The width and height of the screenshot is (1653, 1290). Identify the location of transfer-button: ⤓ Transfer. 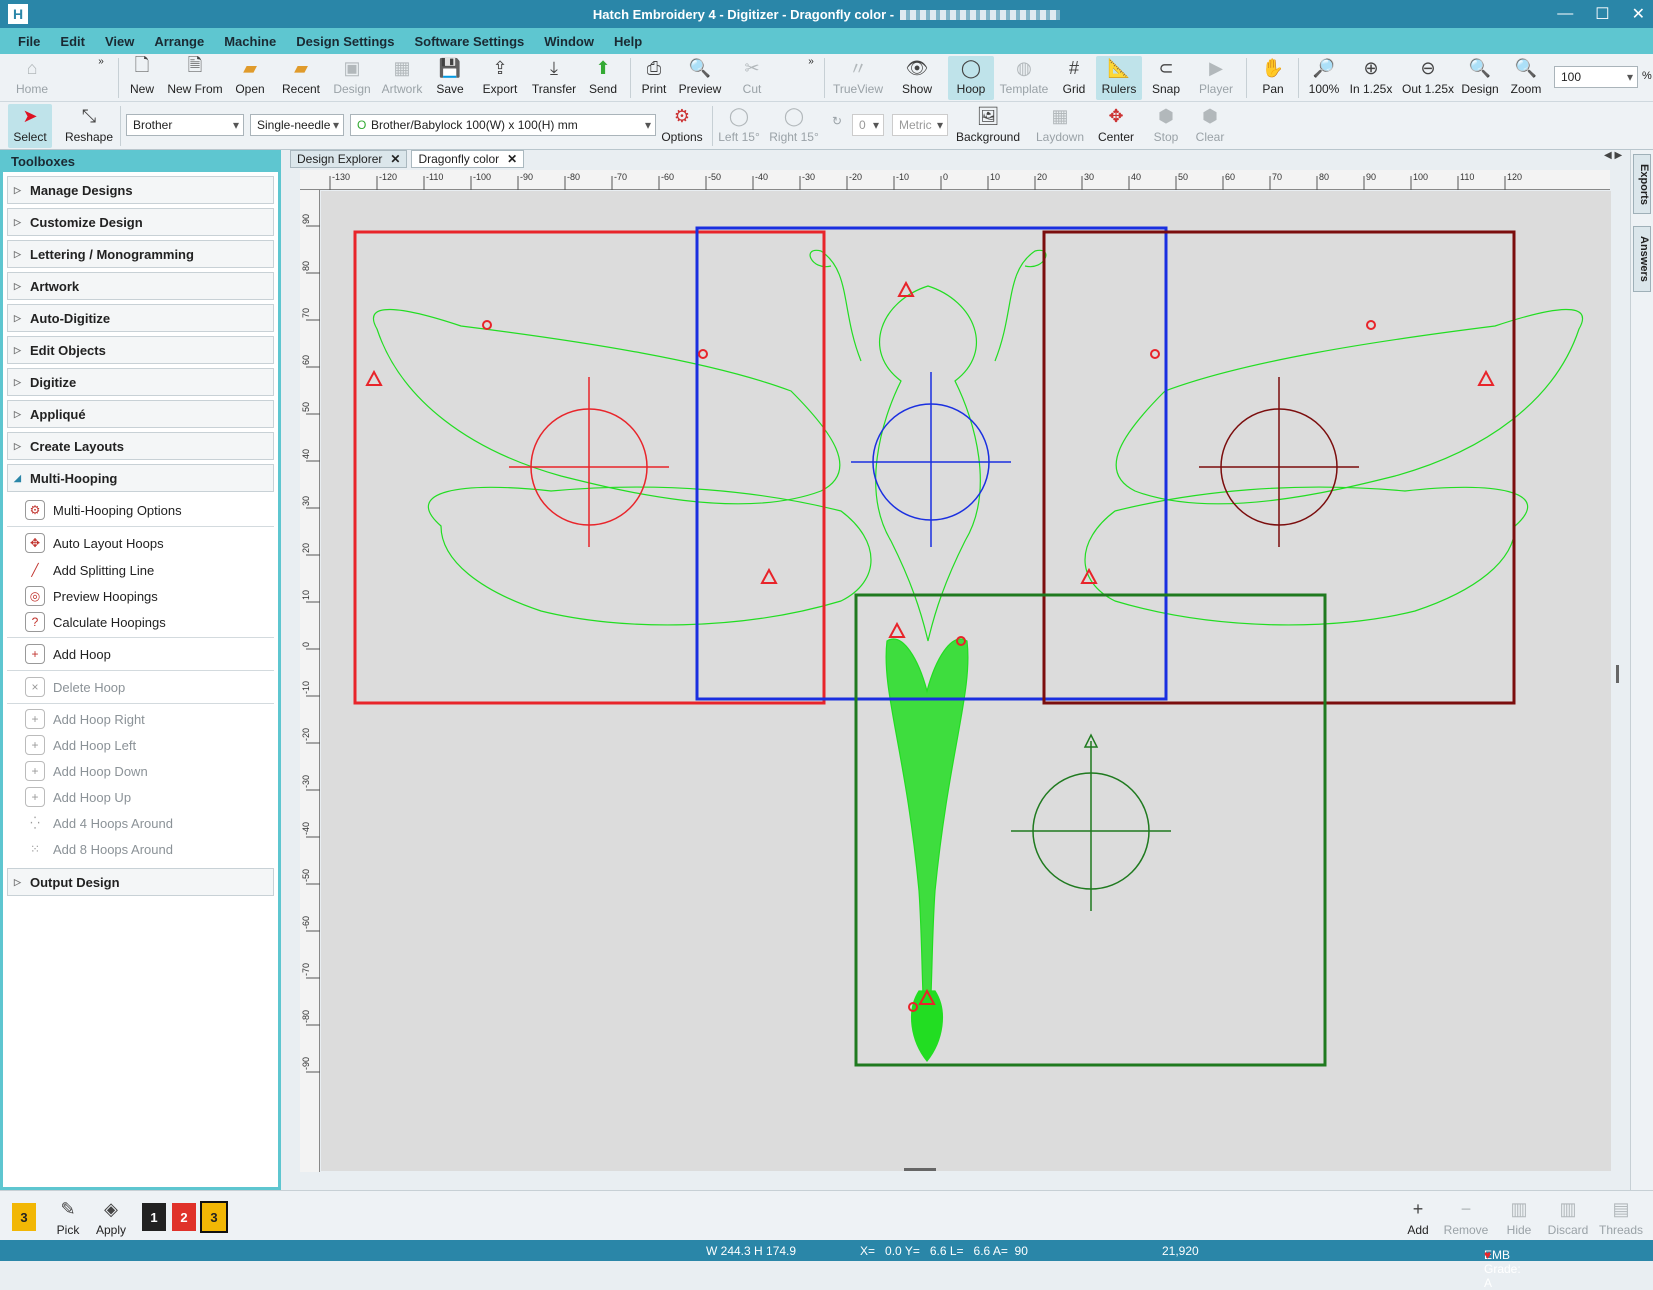
(554, 76).